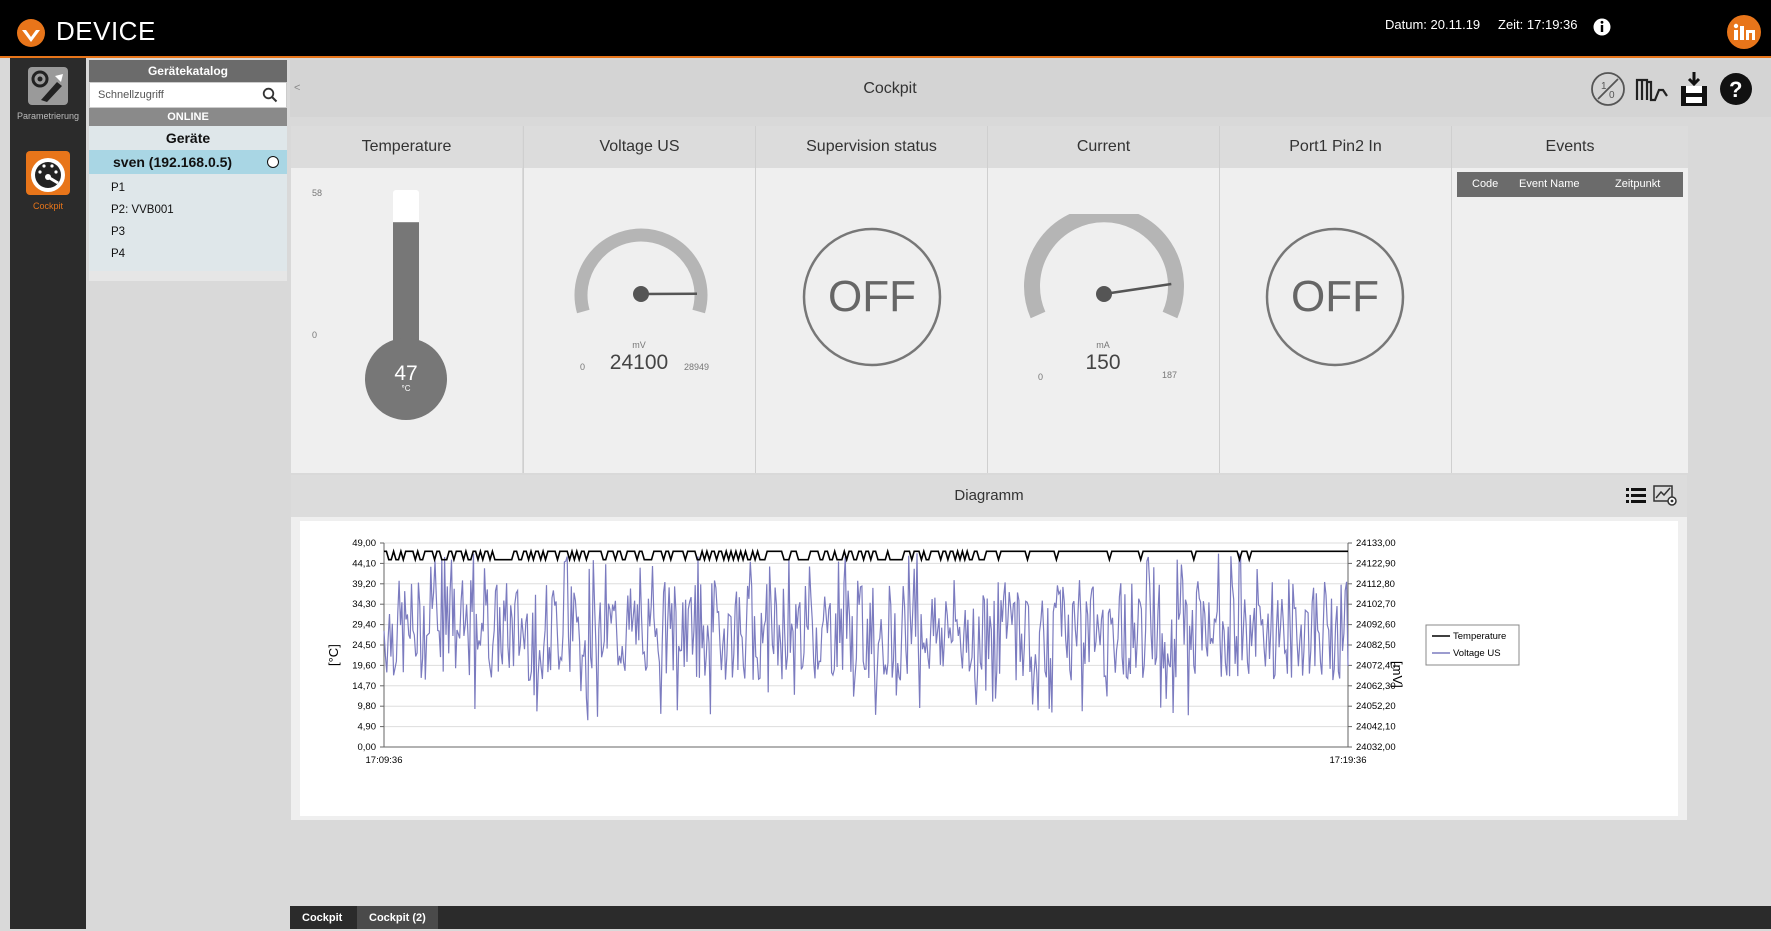 The height and width of the screenshot is (931, 1771). What do you see at coordinates (1335, 147) in the screenshot?
I see `port1-pin2-title: Port1 Pin2 In` at bounding box center [1335, 147].